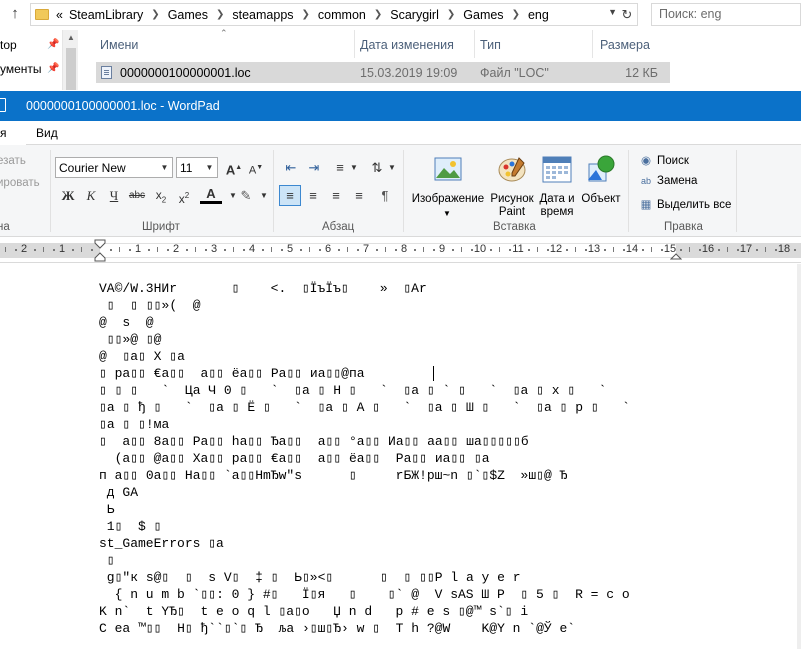 The height and width of the screenshot is (649, 801). What do you see at coordinates (342, 15) in the screenshot?
I see `breadcrumb-item: common` at bounding box center [342, 15].